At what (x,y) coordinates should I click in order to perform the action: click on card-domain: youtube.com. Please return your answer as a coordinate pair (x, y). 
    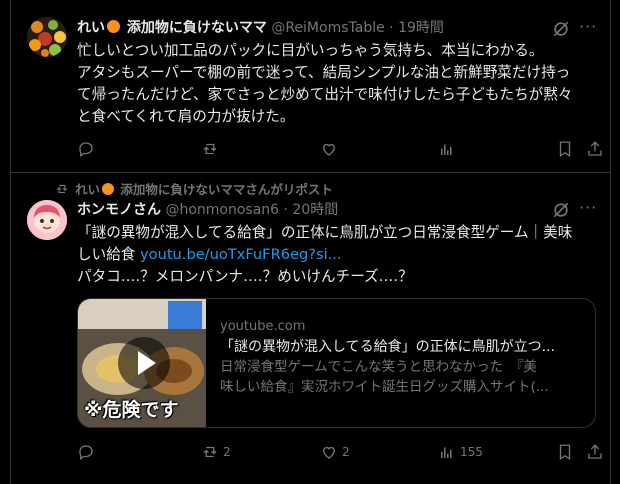
    Looking at the image, I should click on (263, 326).